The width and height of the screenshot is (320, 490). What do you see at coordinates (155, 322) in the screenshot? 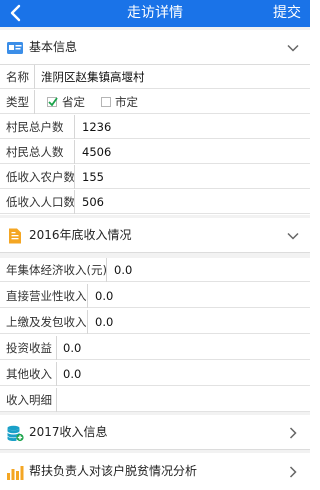
I see `field-contracting-income-row: 上缴及发包收入 0.0` at bounding box center [155, 322].